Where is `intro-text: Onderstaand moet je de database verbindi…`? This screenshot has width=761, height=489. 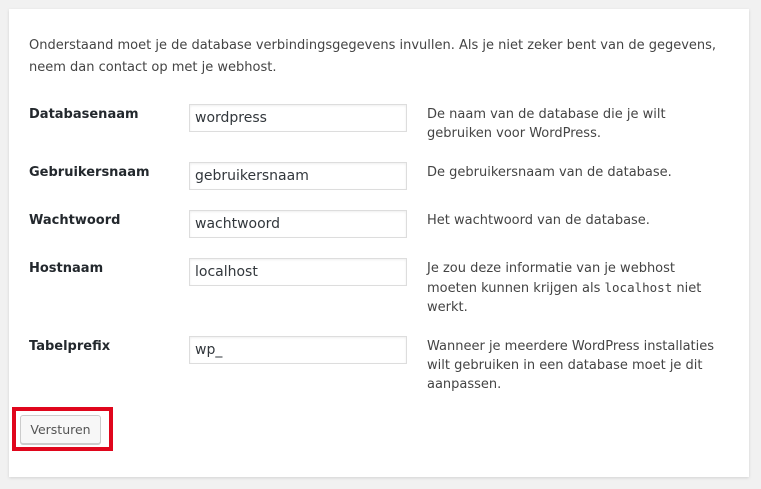
intro-text: Onderstaand moet je de database verbindi… is located at coordinates (373, 56).